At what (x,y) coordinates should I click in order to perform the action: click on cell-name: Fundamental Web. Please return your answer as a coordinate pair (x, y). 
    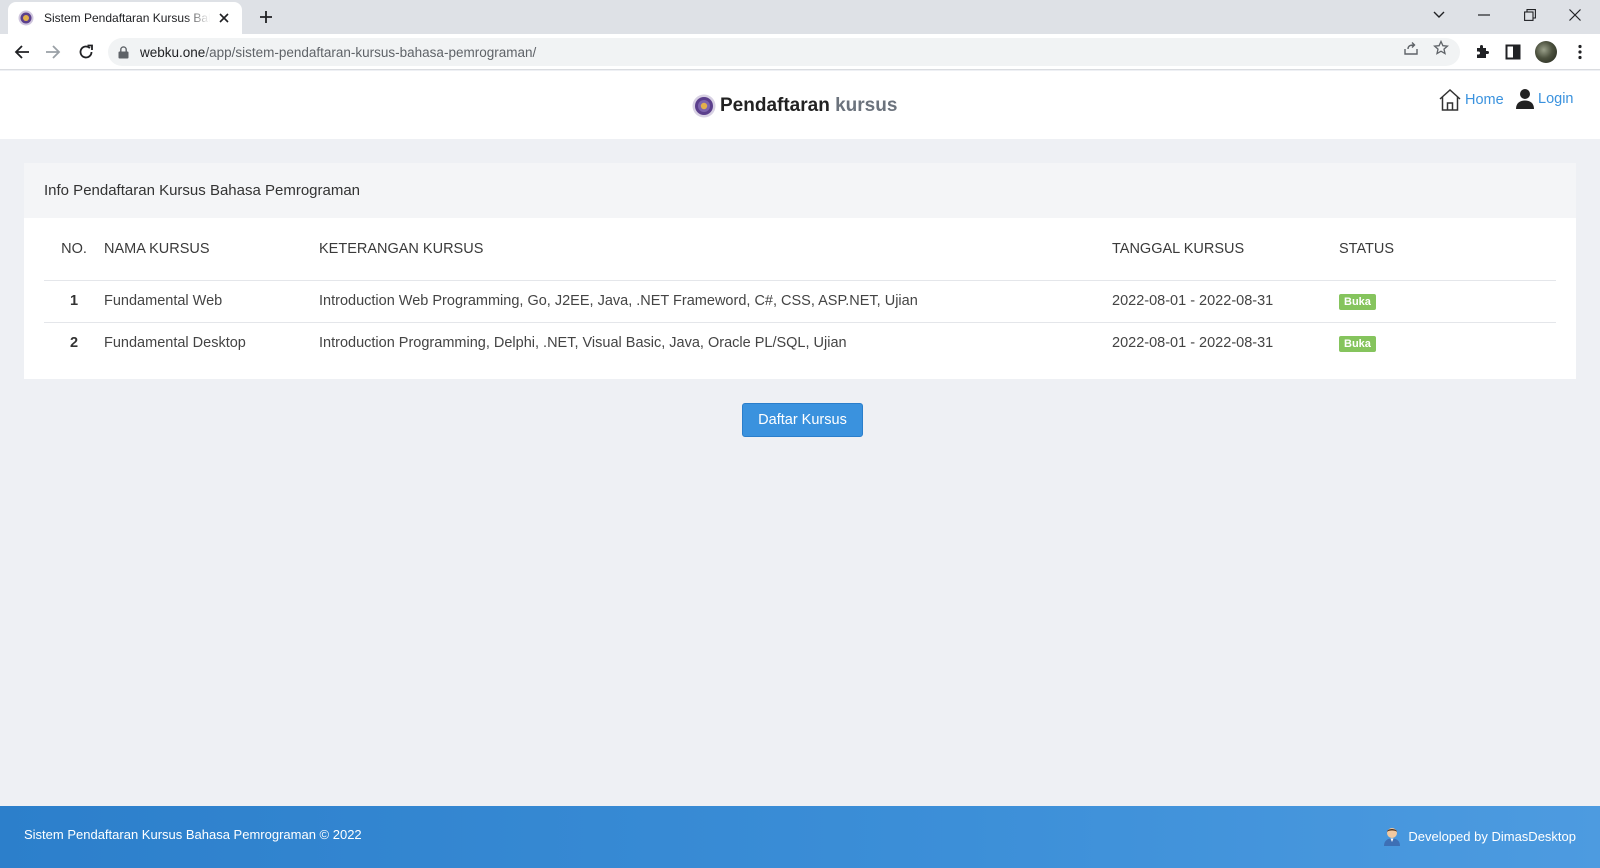
    Looking at the image, I should click on (211, 301).